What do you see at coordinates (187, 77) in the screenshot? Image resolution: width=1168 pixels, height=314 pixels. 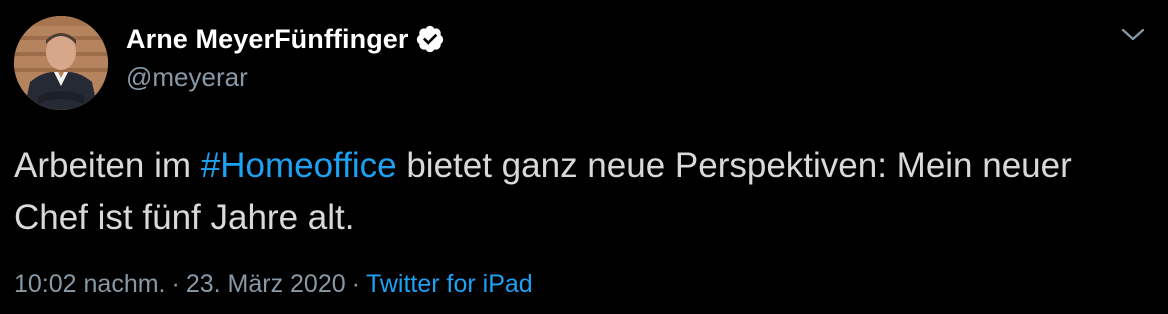 I see `author-handle: @meyerar` at bounding box center [187, 77].